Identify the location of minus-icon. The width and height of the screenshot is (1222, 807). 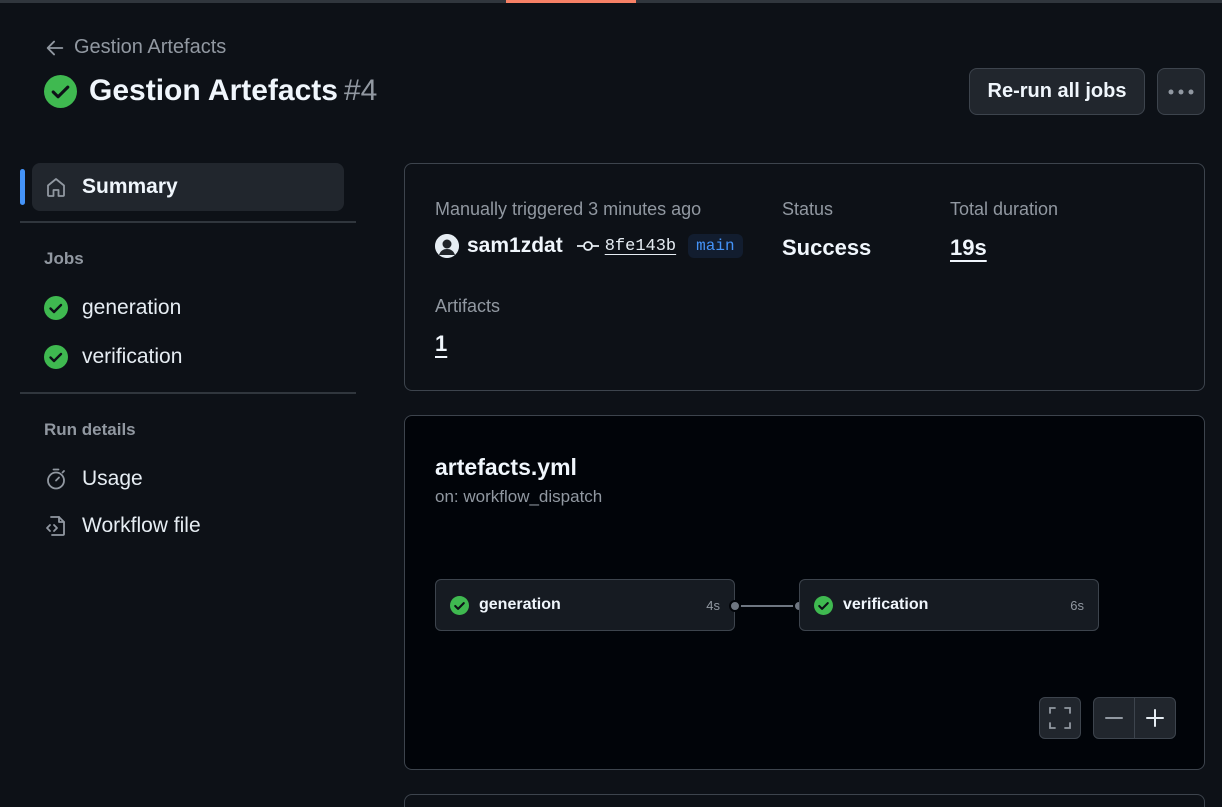
(1114, 718).